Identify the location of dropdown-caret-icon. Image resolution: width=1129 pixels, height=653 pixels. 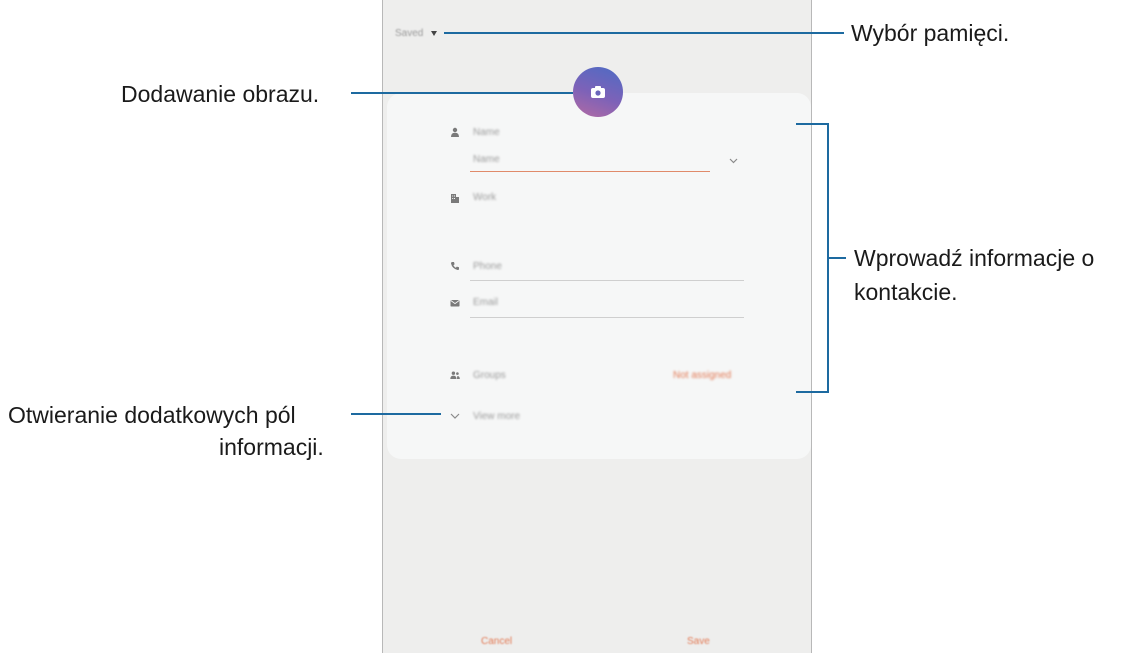
(434, 33).